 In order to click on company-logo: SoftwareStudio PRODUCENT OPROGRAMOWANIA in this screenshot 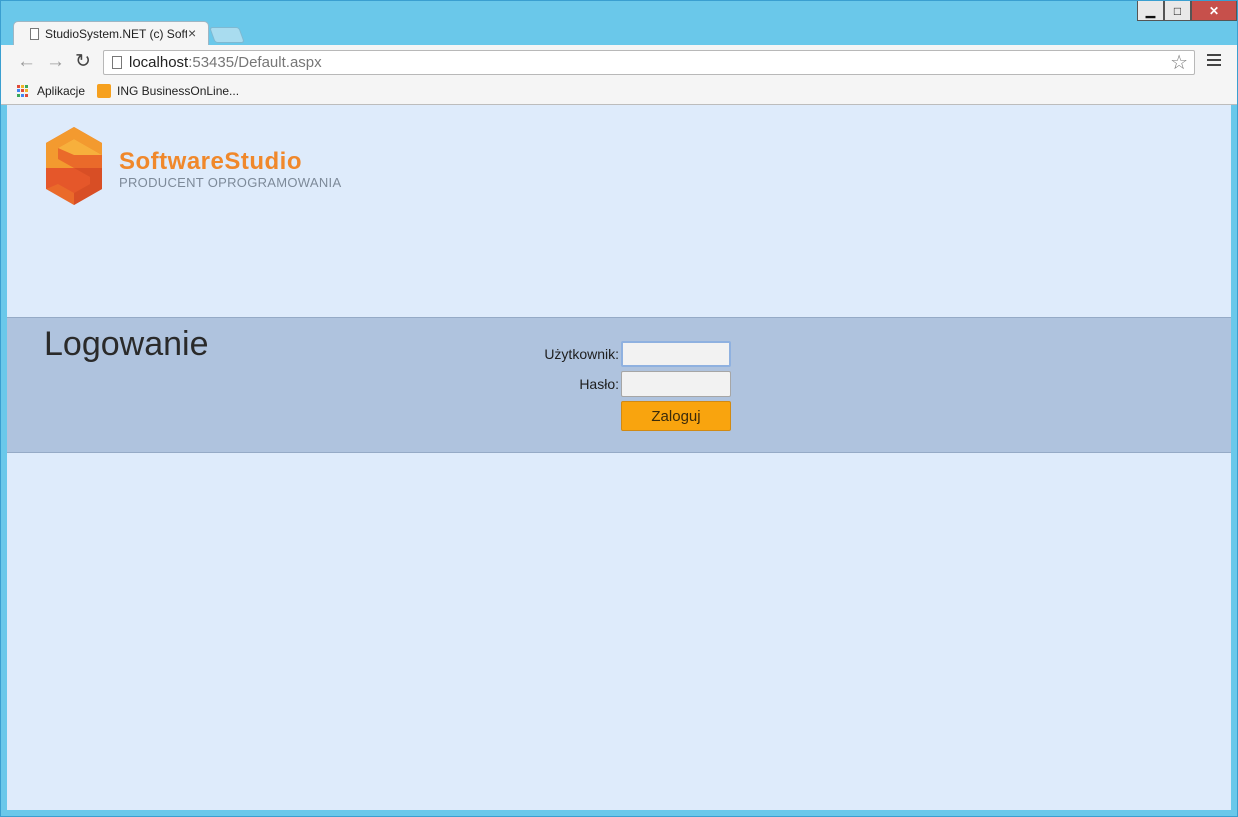, I will do `click(192, 168)`.